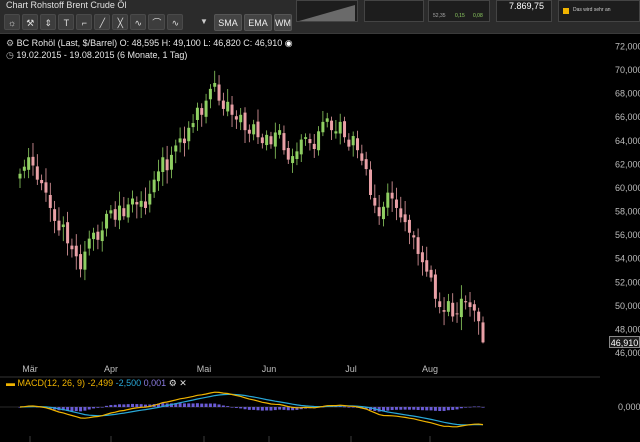 This screenshot has height=442, width=640. Describe the element at coordinates (10, 55) in the screenshot. I see `clock-icon: ◷` at that location.